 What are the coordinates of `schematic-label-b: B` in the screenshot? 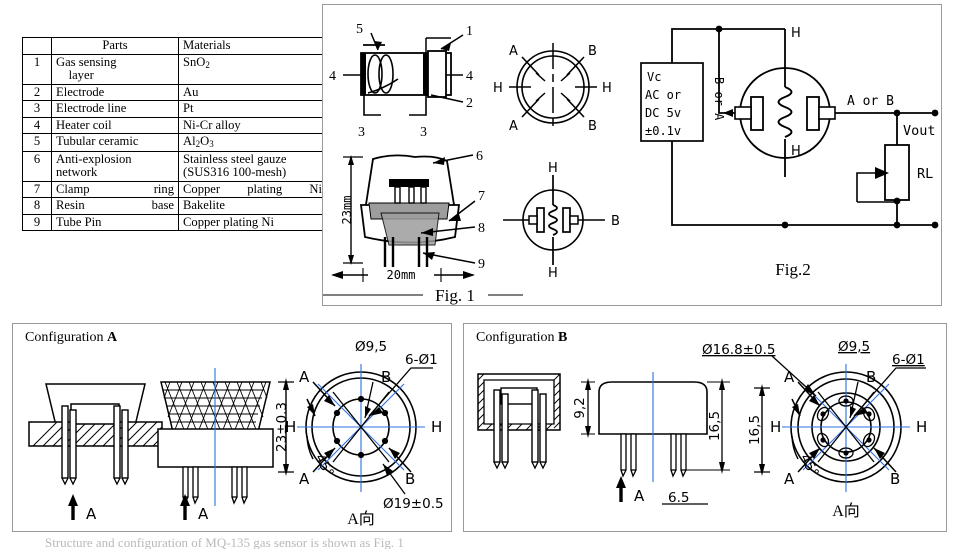 It's located at (615, 221).